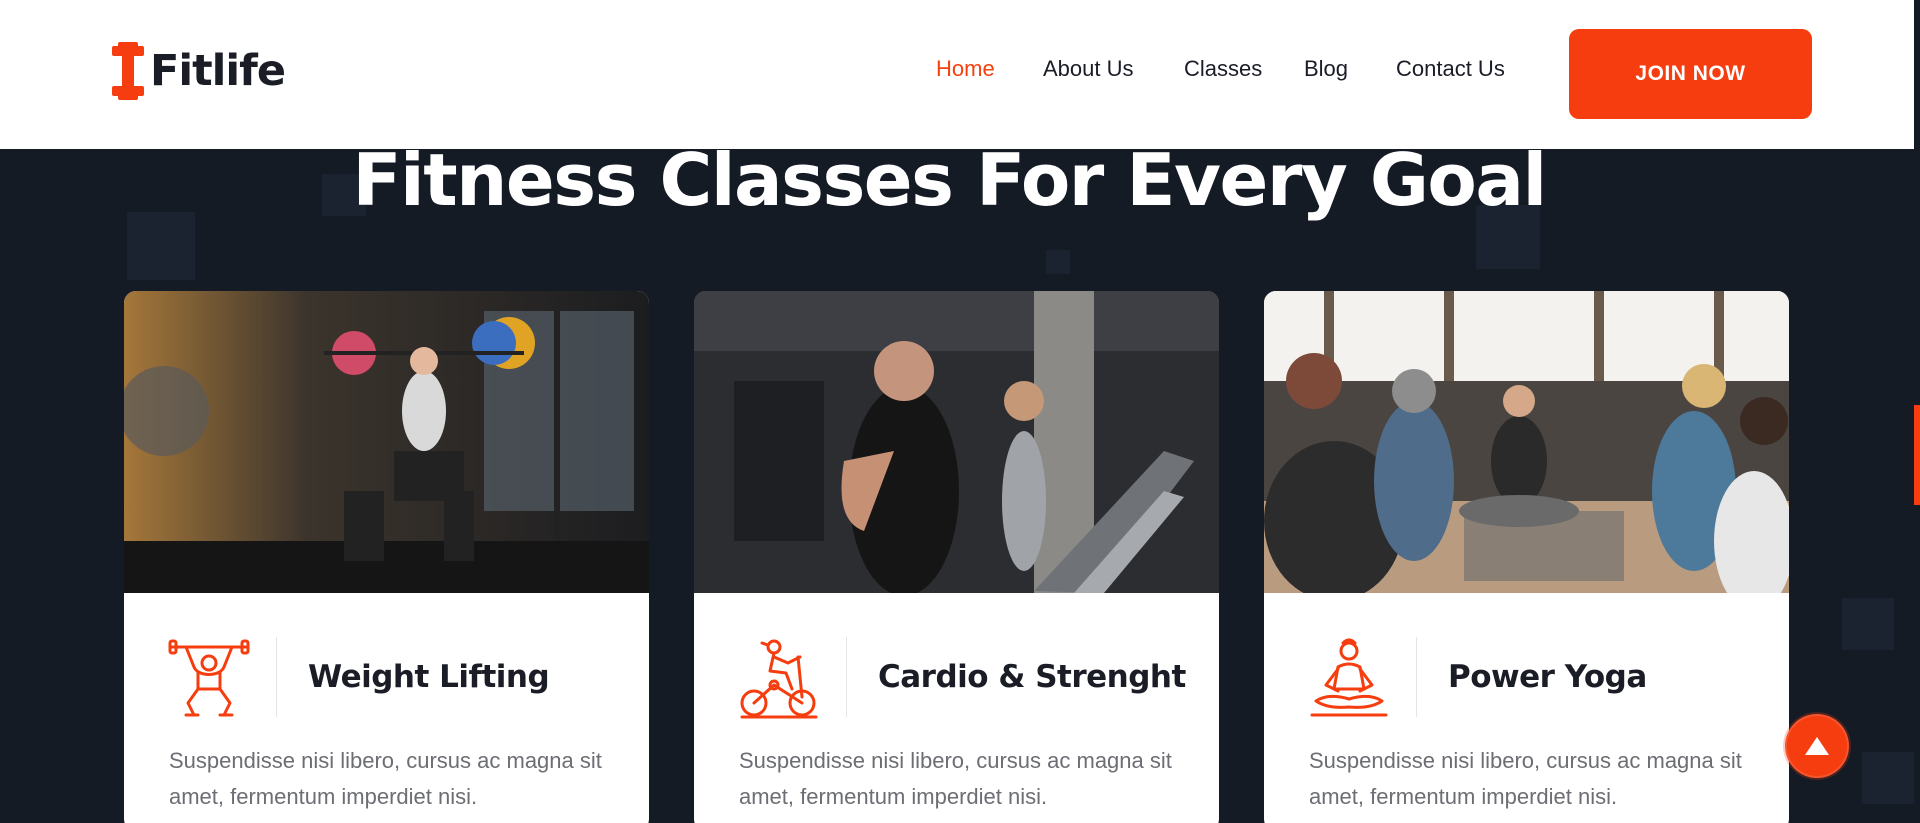 The height and width of the screenshot is (823, 1920). Describe the element at coordinates (1349, 677) in the screenshot. I see `meditation-icon` at that location.